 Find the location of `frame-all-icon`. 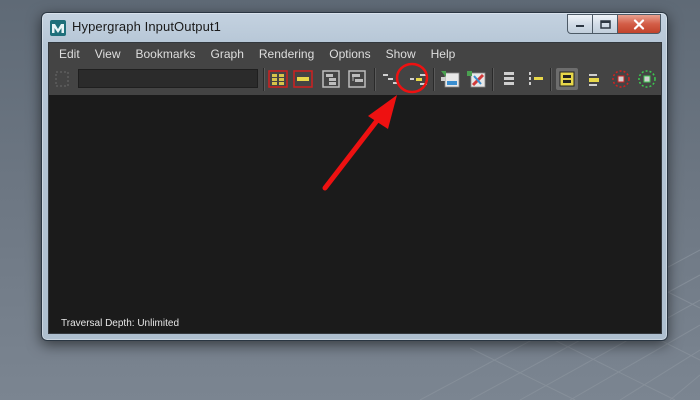

frame-all-icon is located at coordinates (278, 79).